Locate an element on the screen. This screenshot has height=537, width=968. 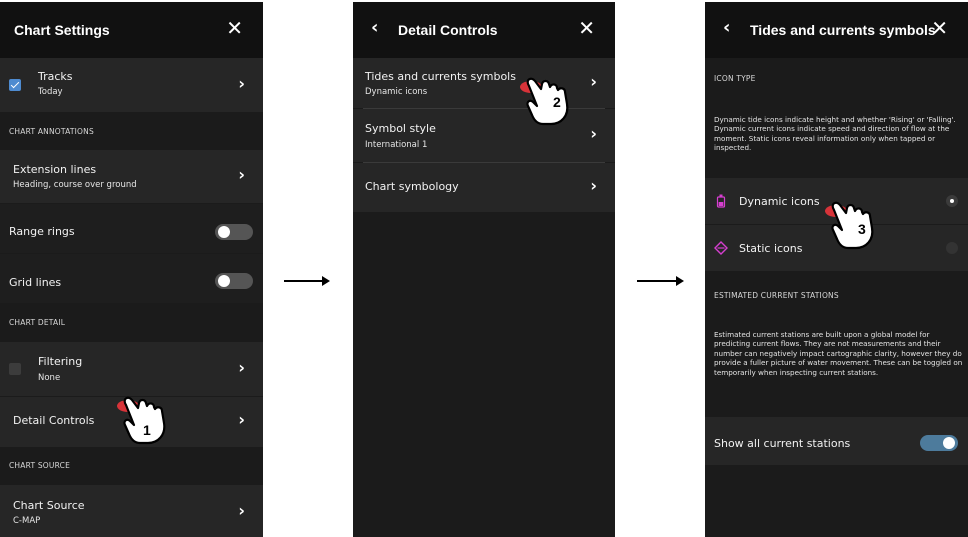
chart-symbology-row: Chart symbology › is located at coordinates (484, 187).